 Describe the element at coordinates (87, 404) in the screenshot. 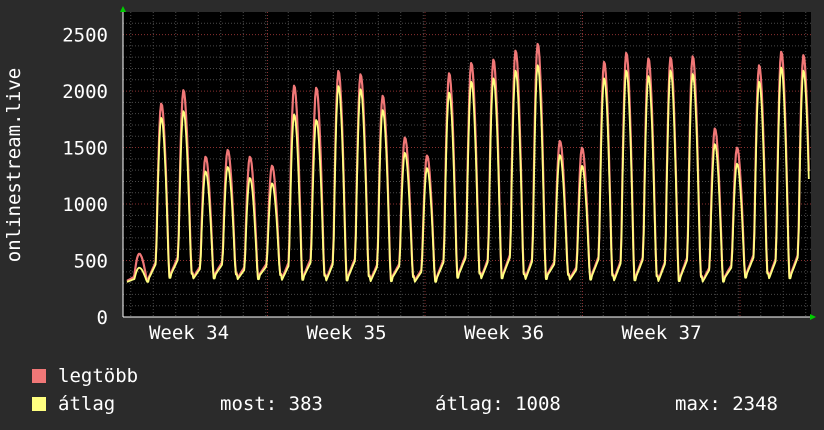

I see `legend-label-avg: átlag` at that location.